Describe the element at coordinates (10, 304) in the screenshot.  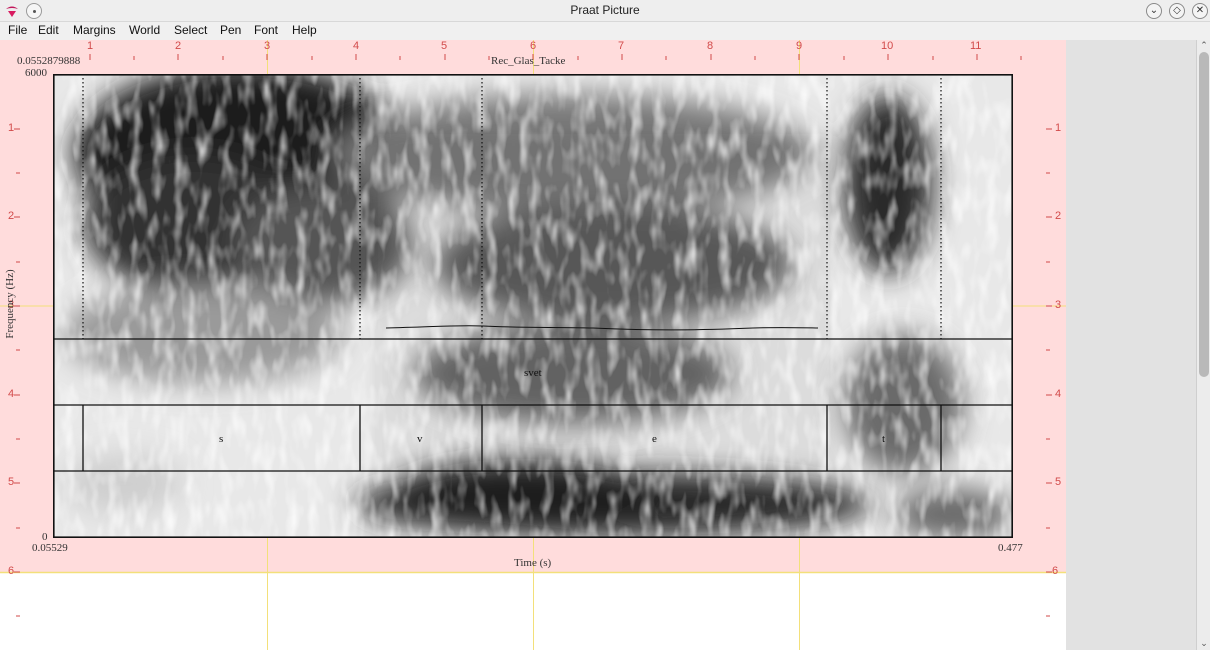
I see `y-axis-label: Frequency (Hz)` at that location.